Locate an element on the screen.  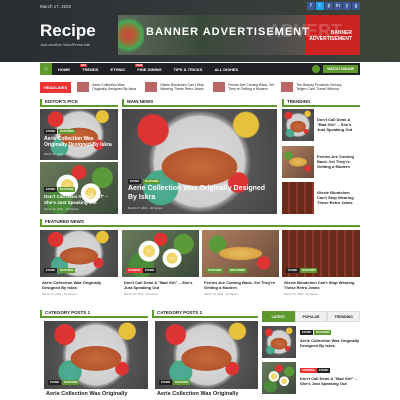
banner-right-line2: ADVERTISEMENT is located at coordinates (330, 39).